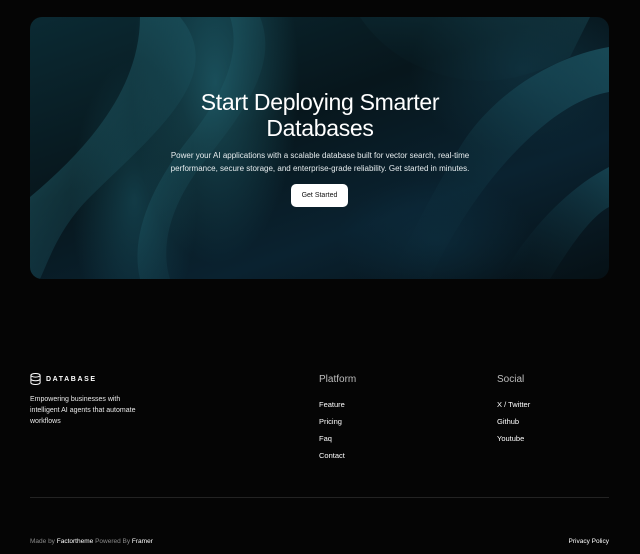 This screenshot has height=554, width=640. Describe the element at coordinates (75, 399) in the screenshot. I see `brand-description-line-1: Empowering businesses with` at that location.